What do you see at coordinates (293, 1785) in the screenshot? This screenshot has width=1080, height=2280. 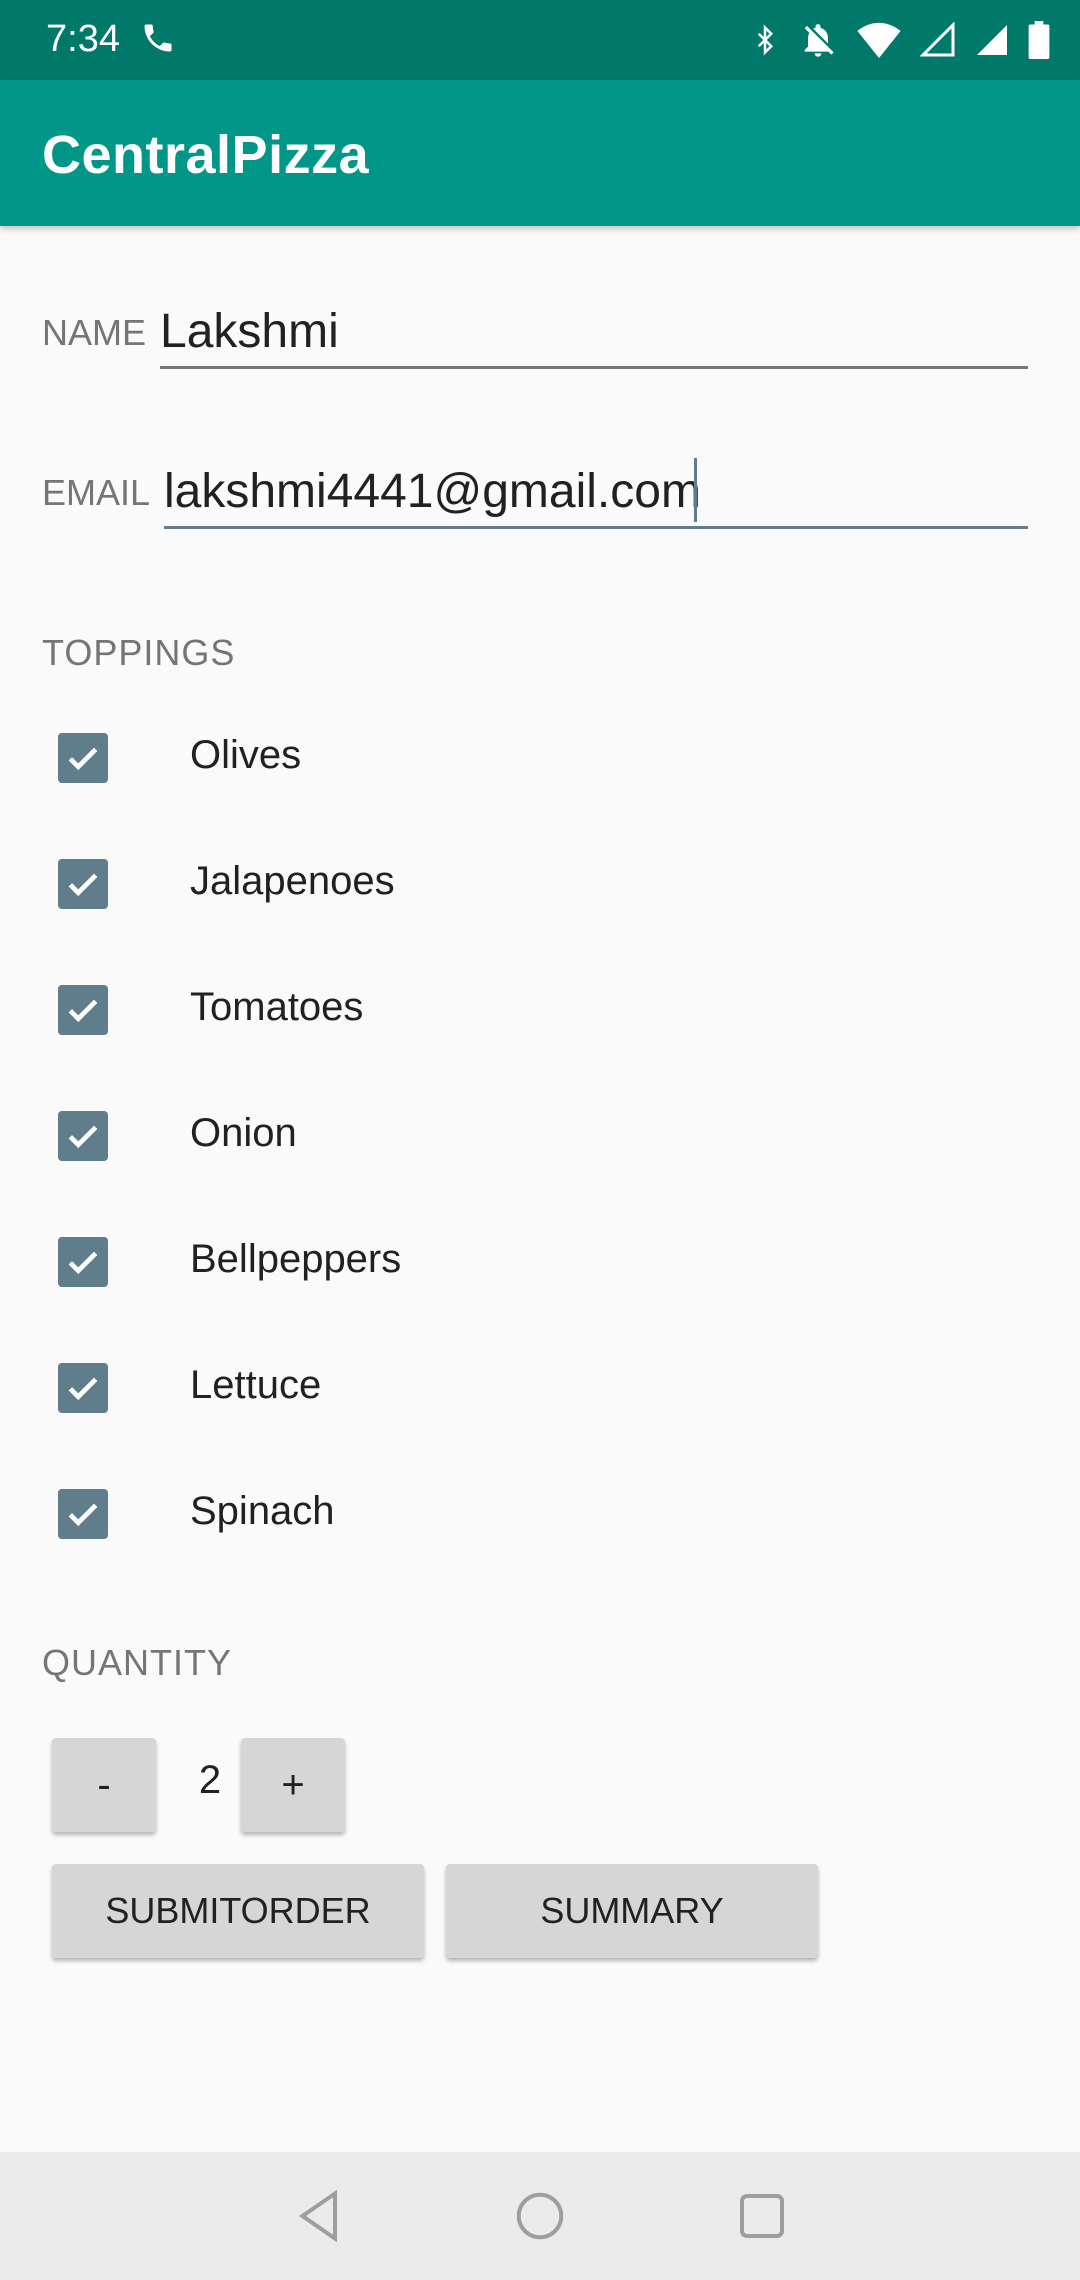 I see `increment-button: +` at bounding box center [293, 1785].